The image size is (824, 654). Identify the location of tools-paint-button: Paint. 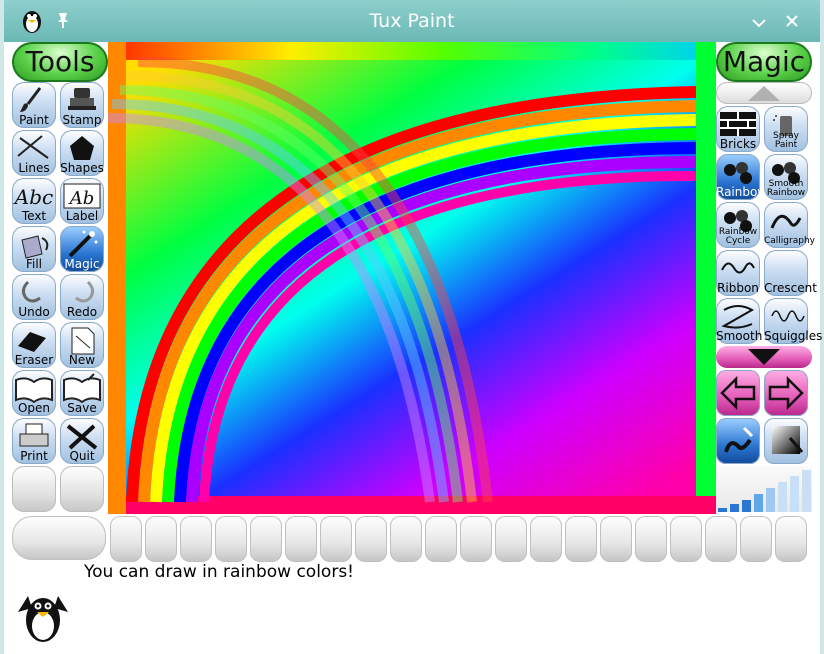
(34, 105).